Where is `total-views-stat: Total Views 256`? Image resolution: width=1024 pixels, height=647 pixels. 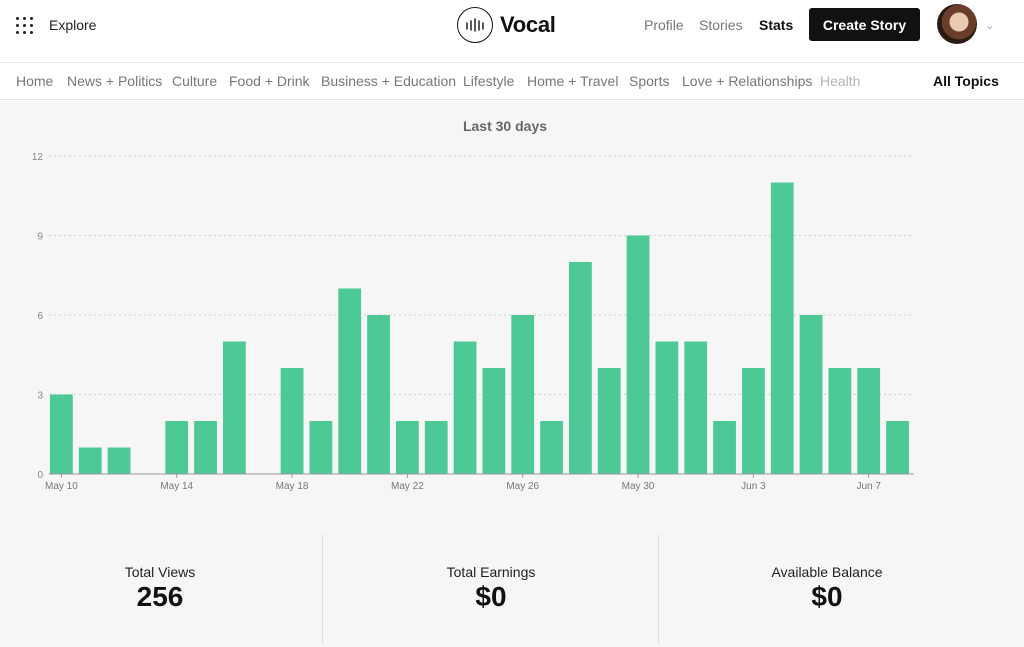 total-views-stat: Total Views 256 is located at coordinates (160, 589).